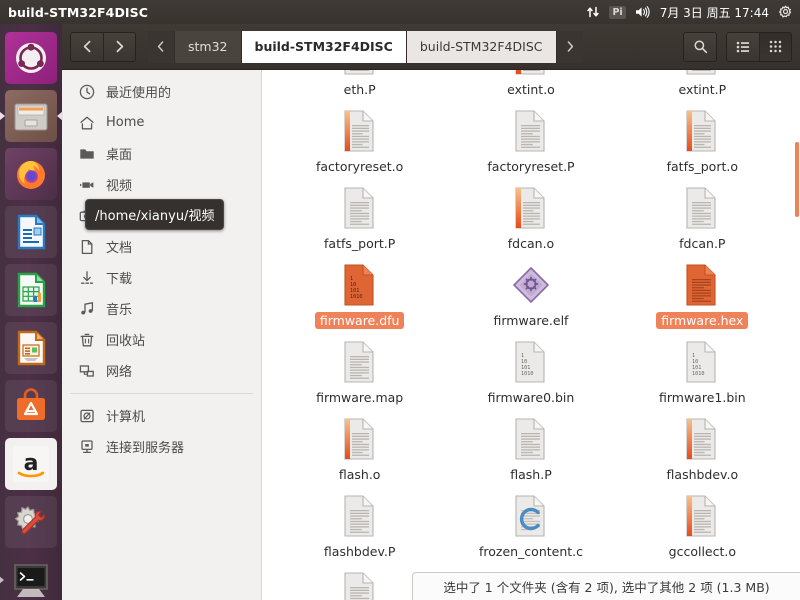  I want to click on unity-top-panel: build-STM32F4DISC Pi 7月 3日 周五 17:44, so click(400, 12).